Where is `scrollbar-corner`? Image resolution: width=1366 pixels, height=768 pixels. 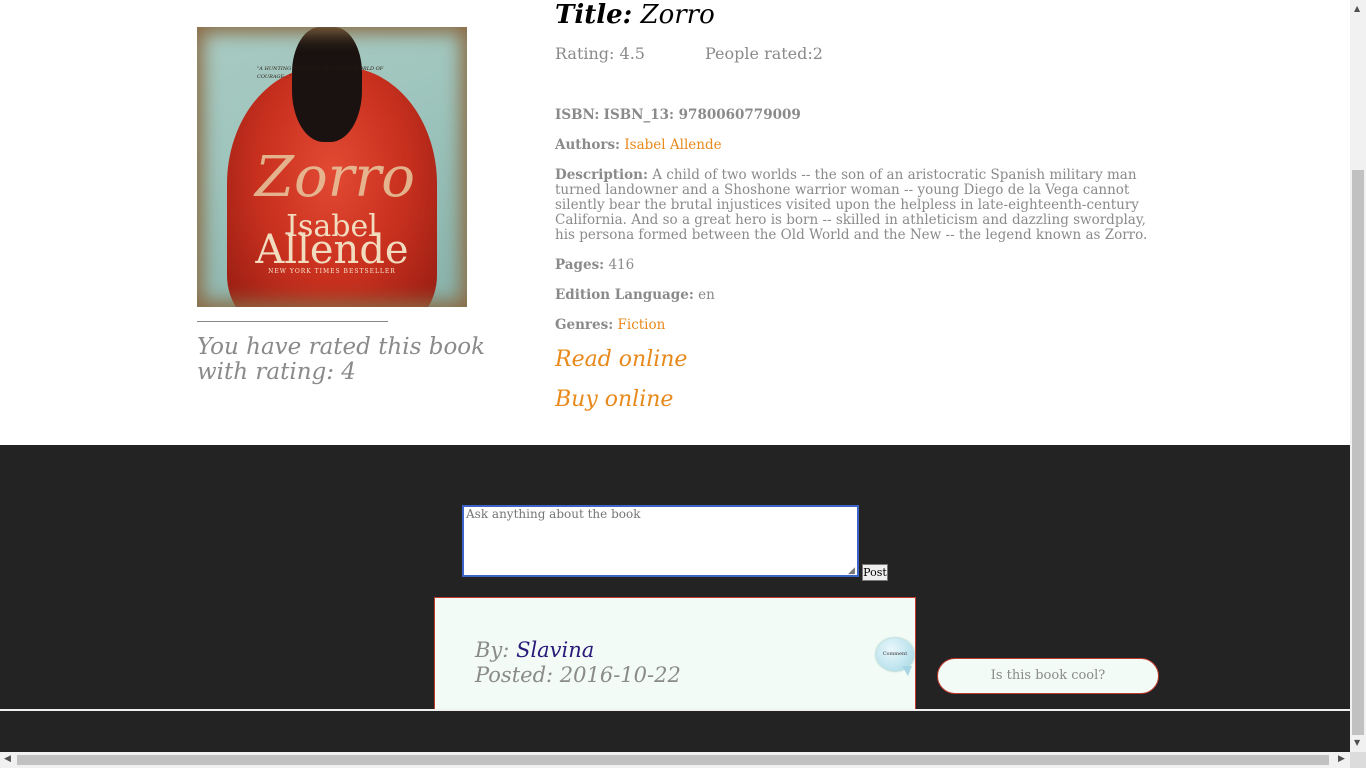
scrollbar-corner is located at coordinates (1358, 760).